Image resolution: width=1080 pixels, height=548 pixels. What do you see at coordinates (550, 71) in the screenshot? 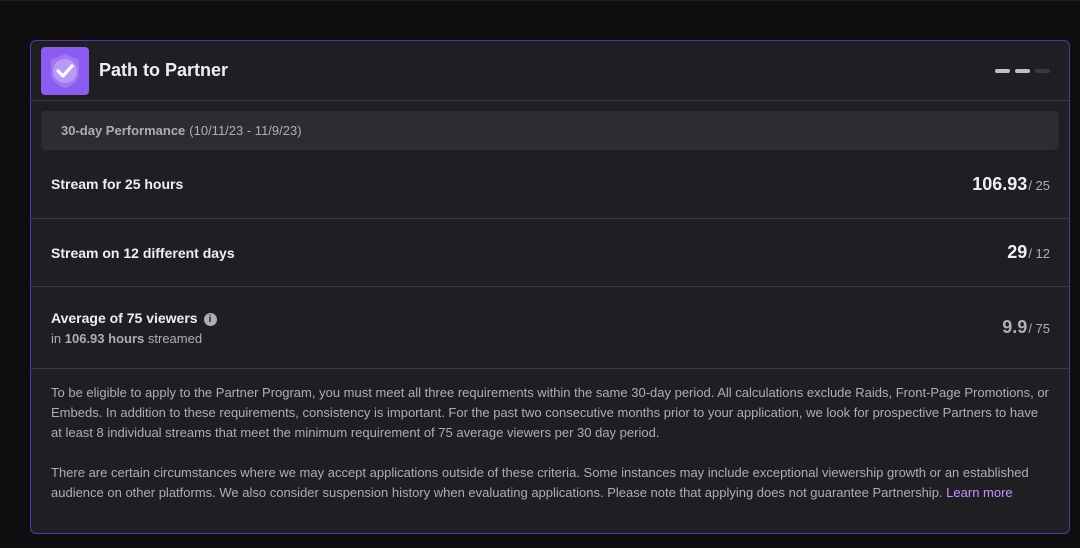
I see `card-header: Path to Partner` at bounding box center [550, 71].